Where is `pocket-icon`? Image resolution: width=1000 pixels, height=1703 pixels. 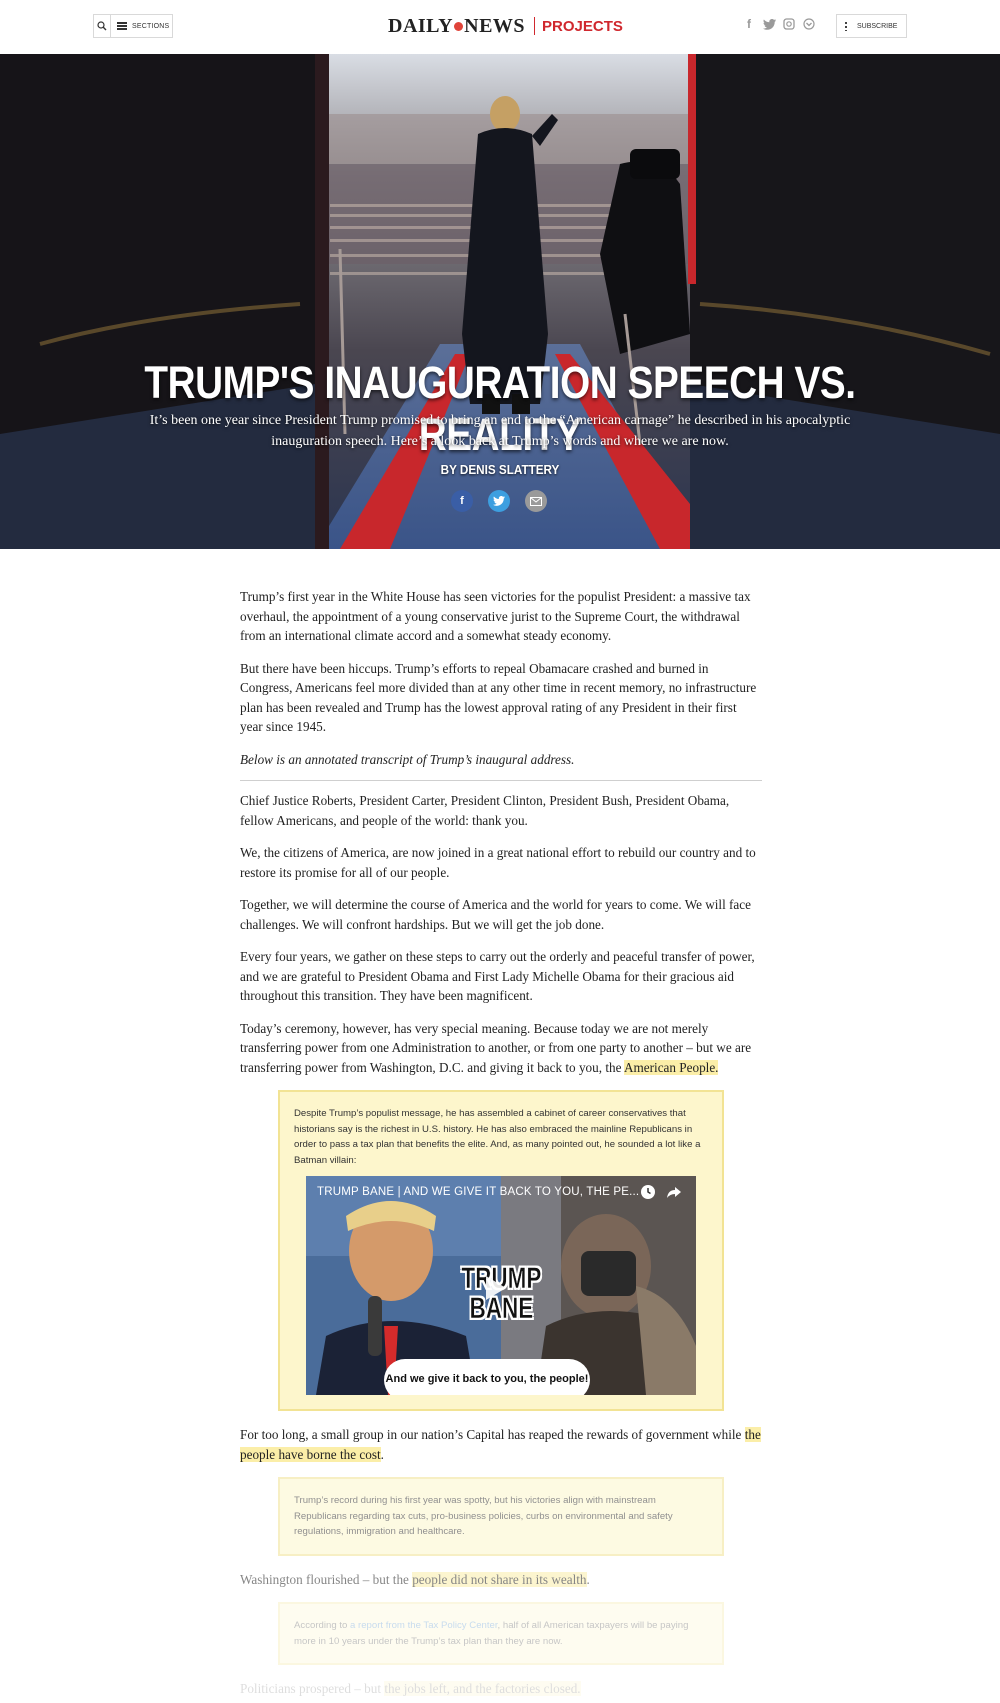
pocket-icon is located at coordinates (809, 24).